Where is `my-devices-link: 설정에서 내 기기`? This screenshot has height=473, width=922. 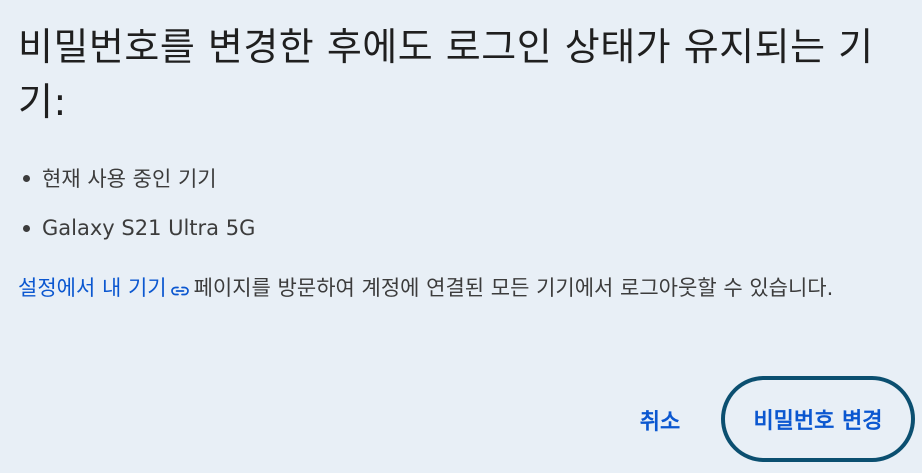 my-devices-link: 설정에서 내 기기 is located at coordinates (106, 288).